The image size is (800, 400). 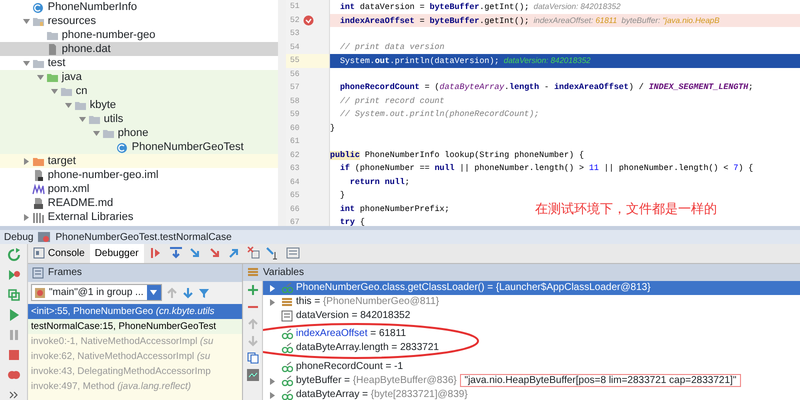 I want to click on line-number: 56, so click(x=295, y=74).